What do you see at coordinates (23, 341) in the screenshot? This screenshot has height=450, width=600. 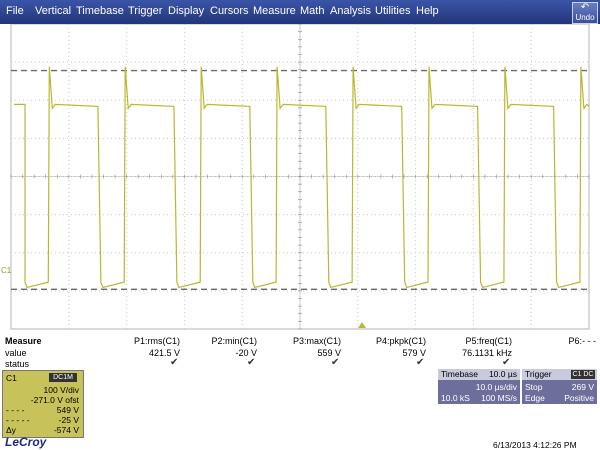 I see `measure-title: Measure` at bounding box center [23, 341].